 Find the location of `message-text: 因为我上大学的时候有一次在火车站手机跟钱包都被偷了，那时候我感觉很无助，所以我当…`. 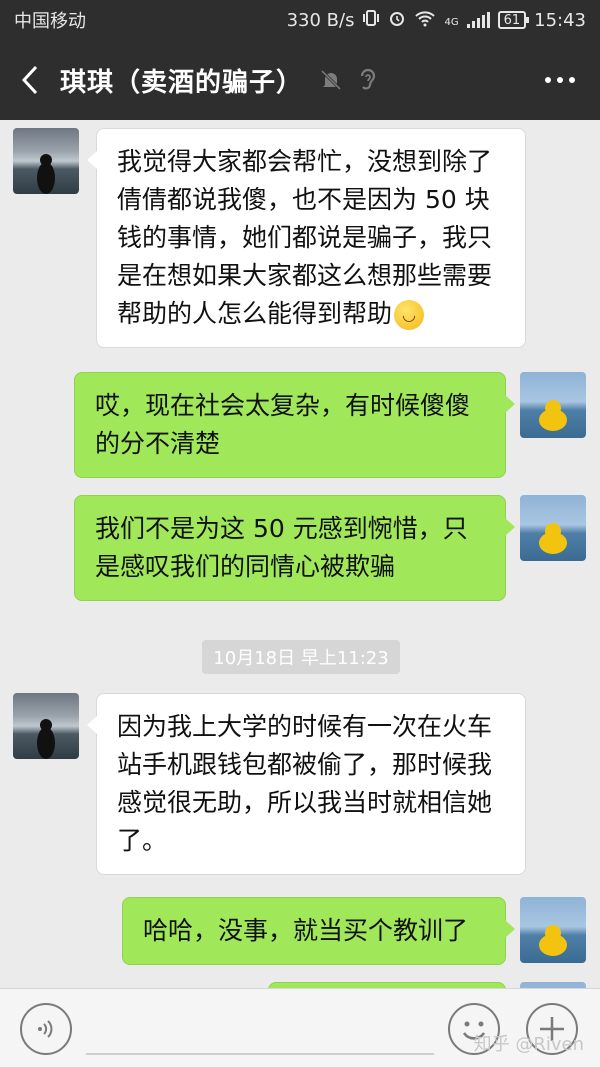

message-text: 因为我上大学的时候有一次在火车站手机跟钱包都被偷了，那时候我感觉很无助，所以我当… is located at coordinates (305, 783).